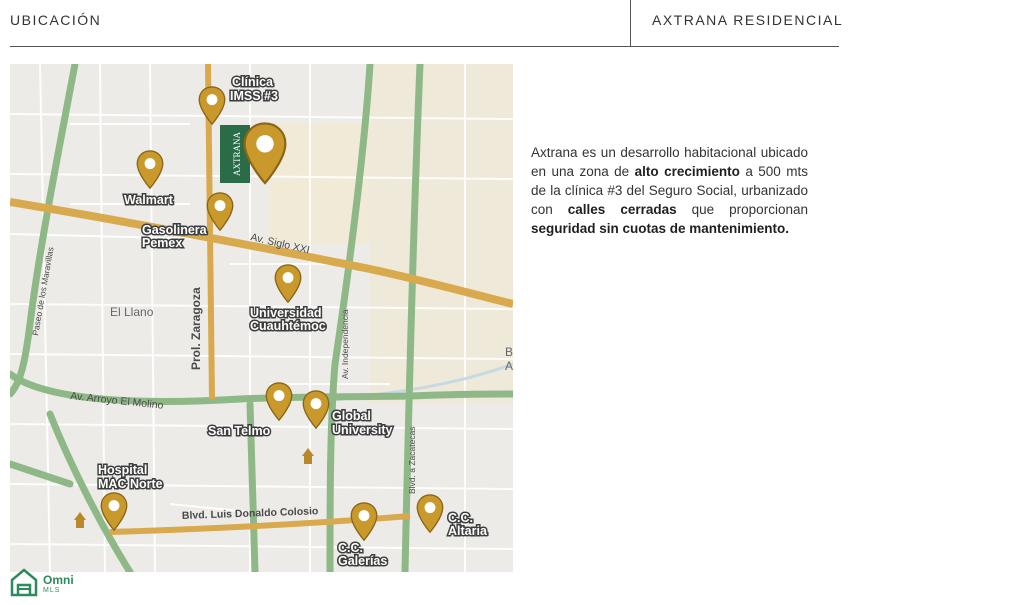 The height and width of the screenshot is (605, 1024). Describe the element at coordinates (58, 580) in the screenshot. I see `logo-name: Omni` at that location.